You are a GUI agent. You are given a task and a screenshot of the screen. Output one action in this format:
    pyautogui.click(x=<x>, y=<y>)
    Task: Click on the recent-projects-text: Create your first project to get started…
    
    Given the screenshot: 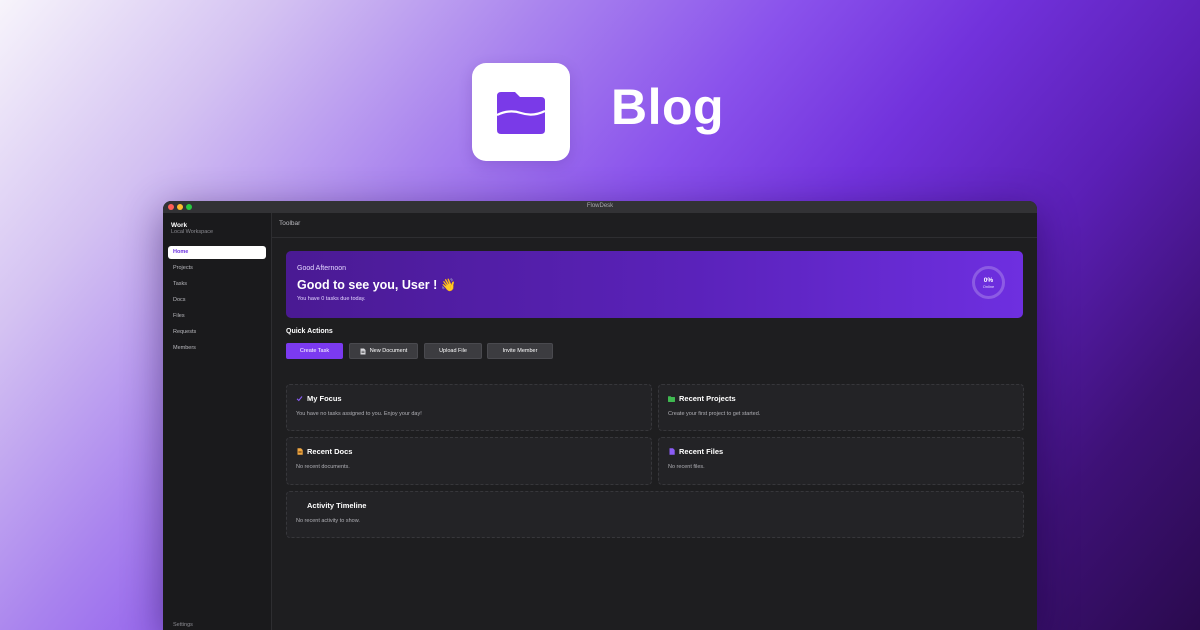 What is the action you would take?
    pyautogui.click(x=714, y=414)
    